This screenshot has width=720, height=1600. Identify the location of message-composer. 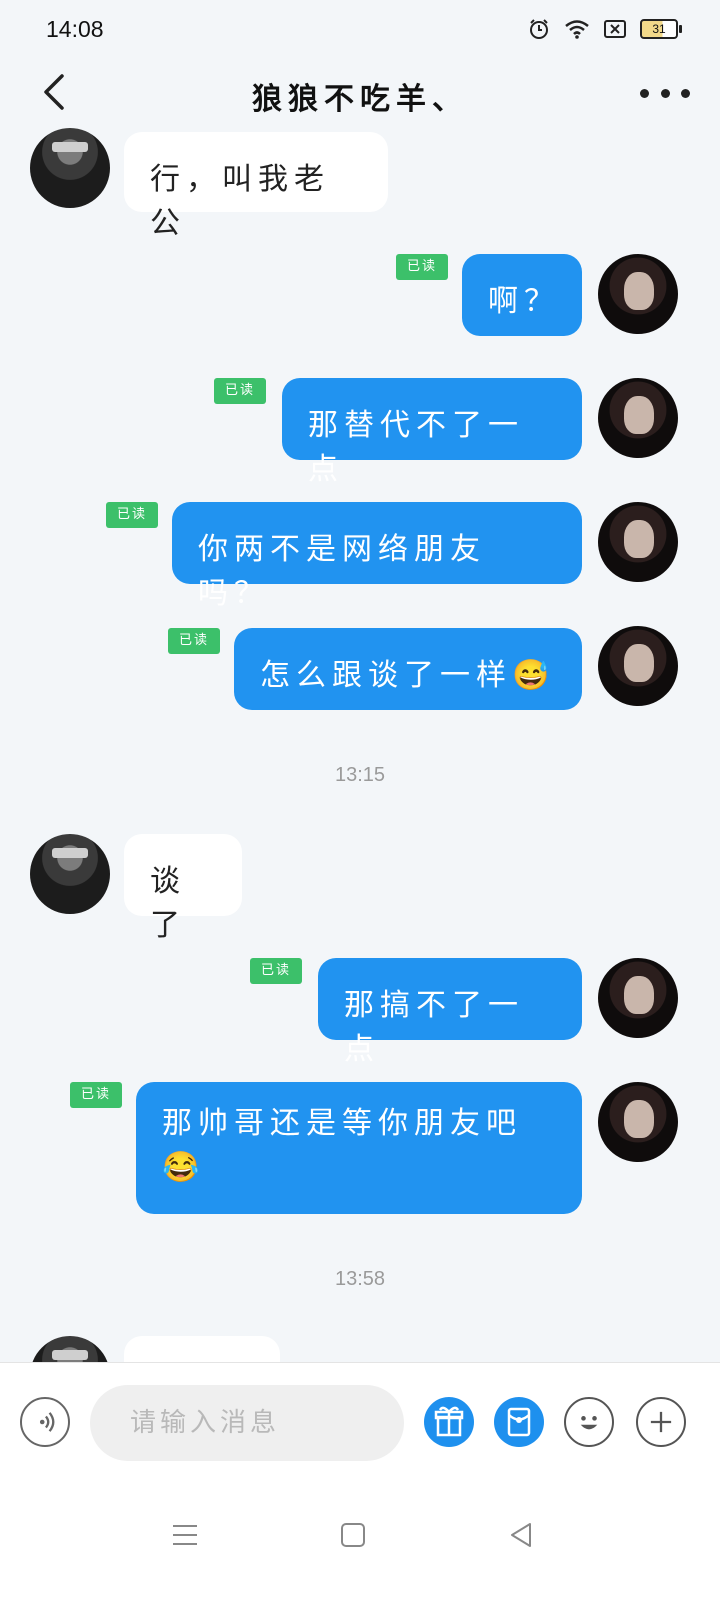
(360, 1421).